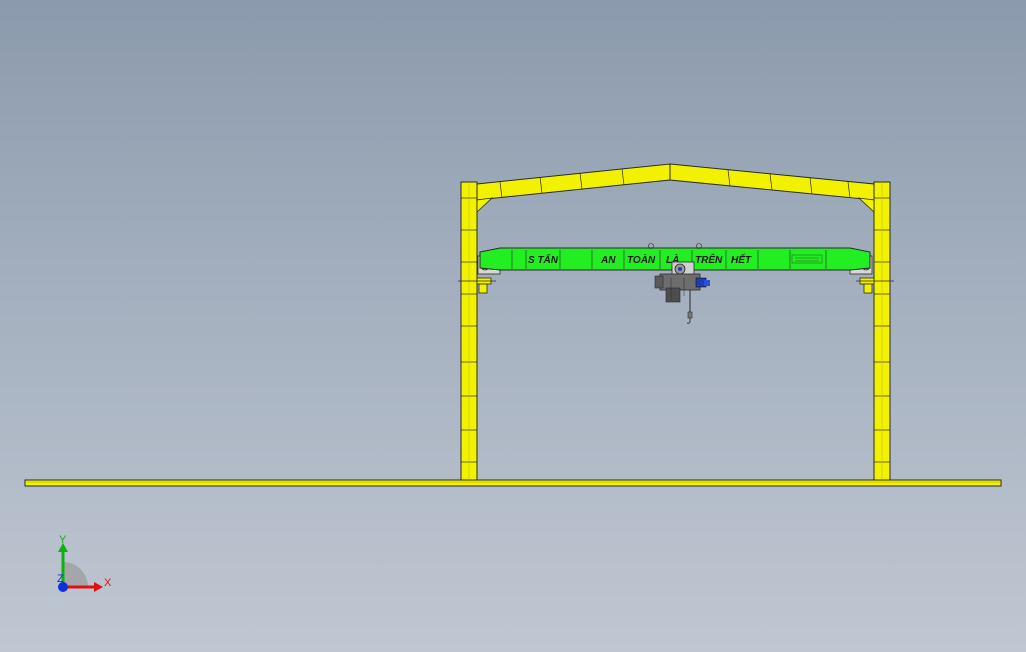 The width and height of the screenshot is (1026, 652). I want to click on right-column, so click(882, 331).